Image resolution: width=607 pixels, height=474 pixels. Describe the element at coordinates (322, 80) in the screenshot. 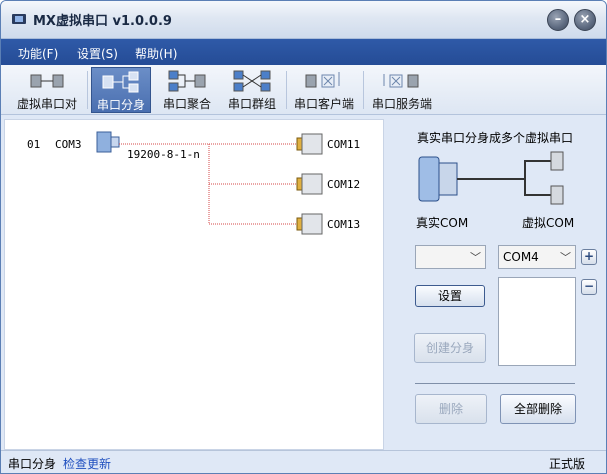

I see `serial-client-icon` at that location.